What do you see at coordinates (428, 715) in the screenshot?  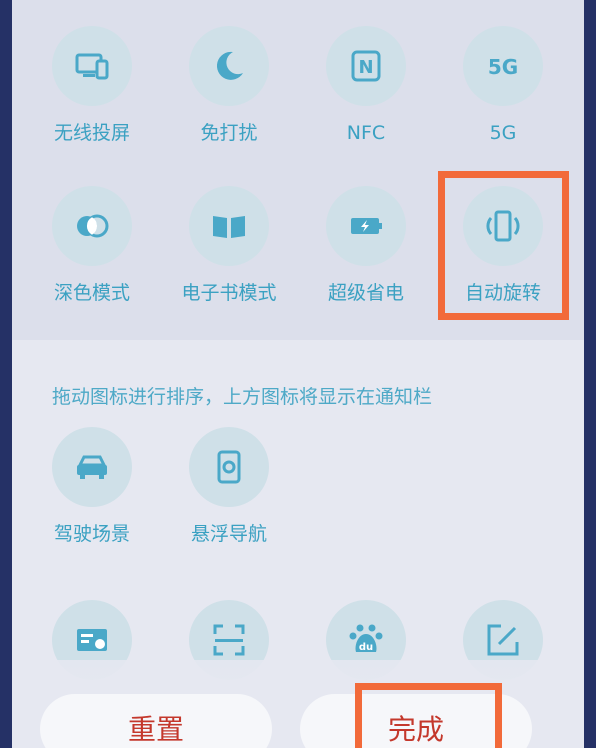 I see `done-highlight-box` at bounding box center [428, 715].